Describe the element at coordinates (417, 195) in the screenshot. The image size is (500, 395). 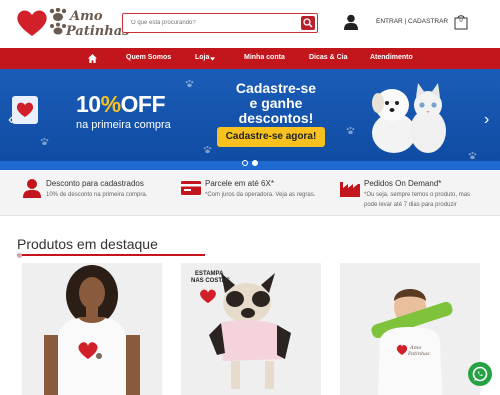
I see `feature-on-demand-sub: *Ou seja, sempre temos o produto, mas` at that location.